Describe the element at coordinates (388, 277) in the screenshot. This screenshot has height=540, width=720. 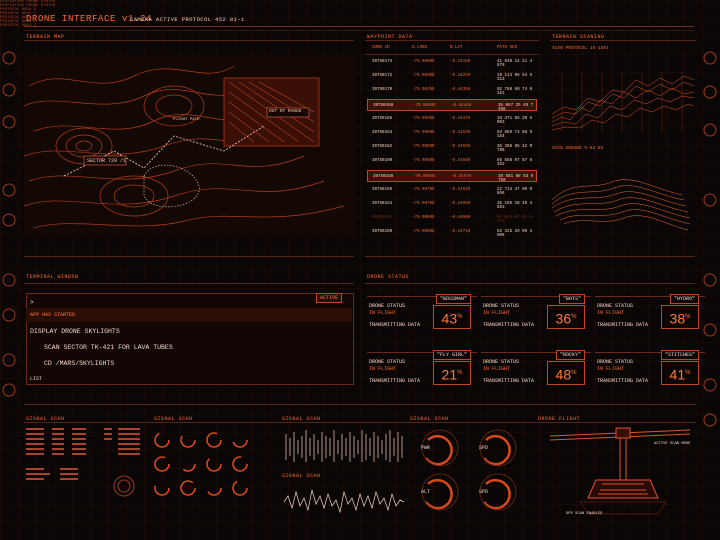
I see `drone-status-title: DRONE STATUS` at that location.